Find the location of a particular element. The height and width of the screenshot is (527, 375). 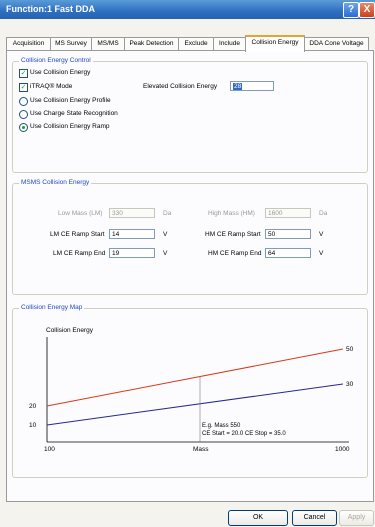

low-mass-label: Low Mass (LM) is located at coordinates (80, 213).